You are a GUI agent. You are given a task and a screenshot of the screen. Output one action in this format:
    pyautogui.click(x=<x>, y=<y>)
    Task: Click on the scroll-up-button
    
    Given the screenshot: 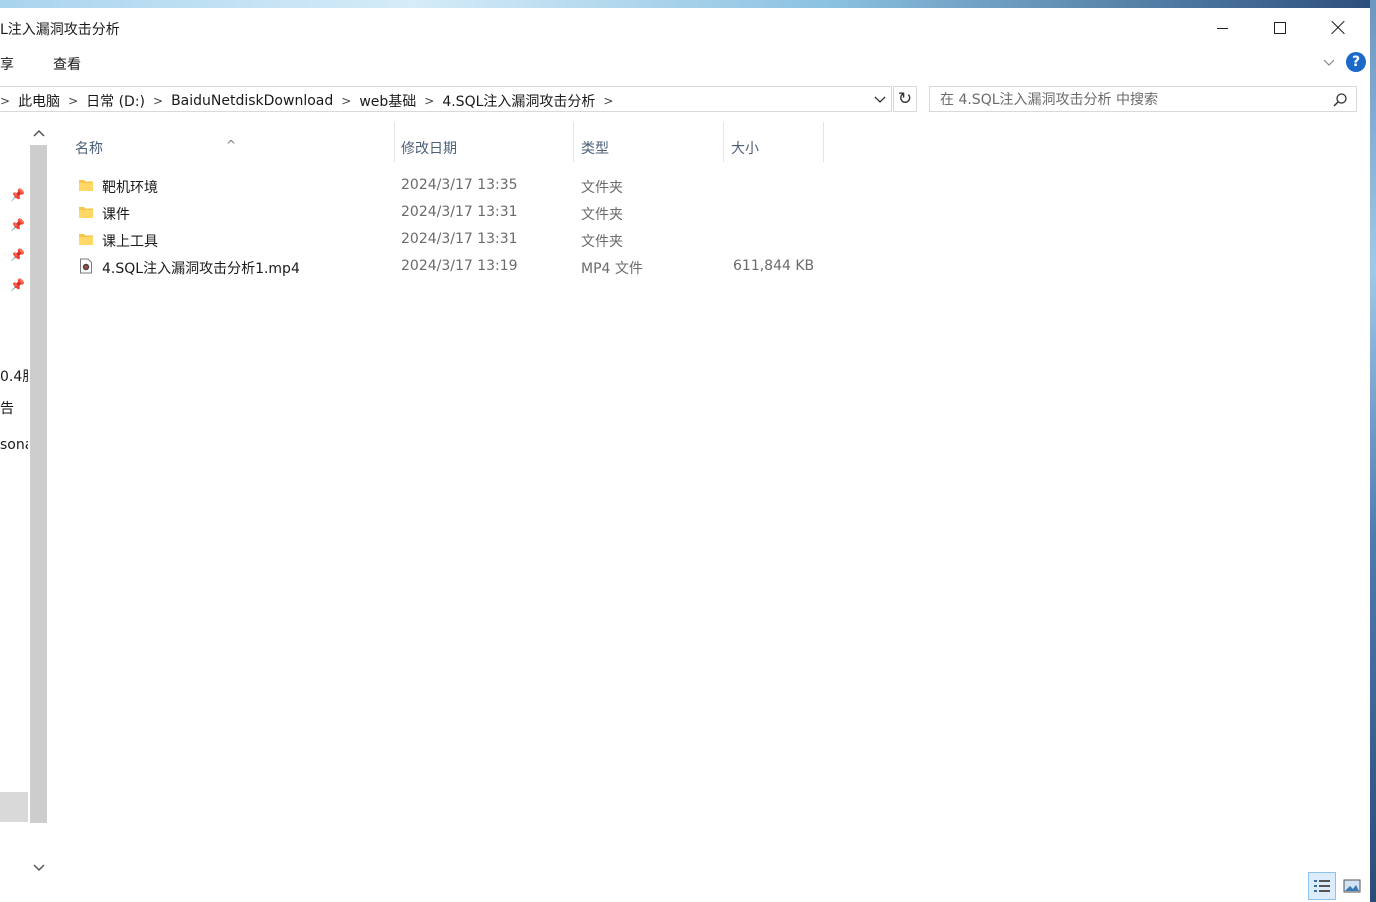 What is the action you would take?
    pyautogui.click(x=38, y=132)
    